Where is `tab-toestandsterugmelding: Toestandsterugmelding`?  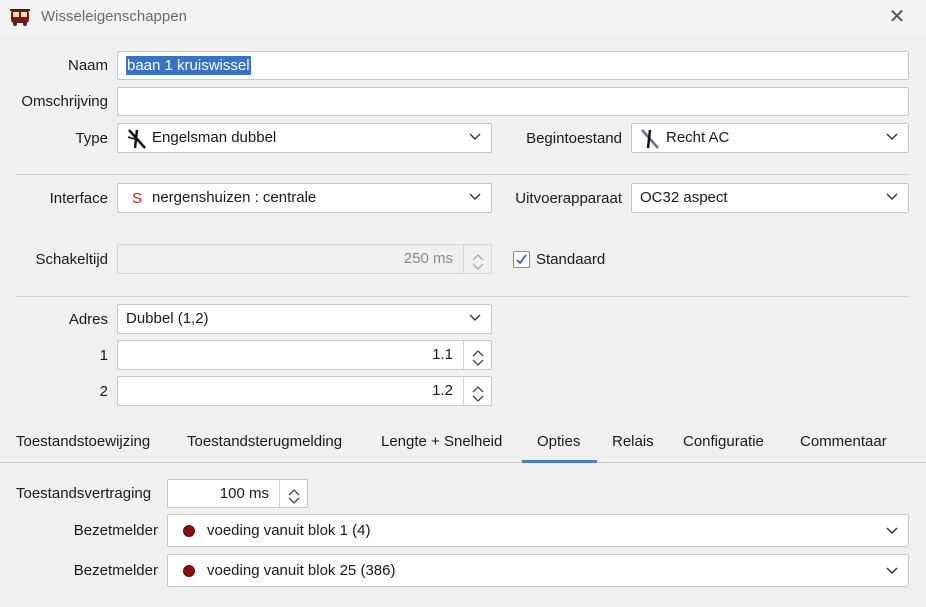 tab-toestandsterugmelding: Toestandsterugmelding is located at coordinates (264, 441).